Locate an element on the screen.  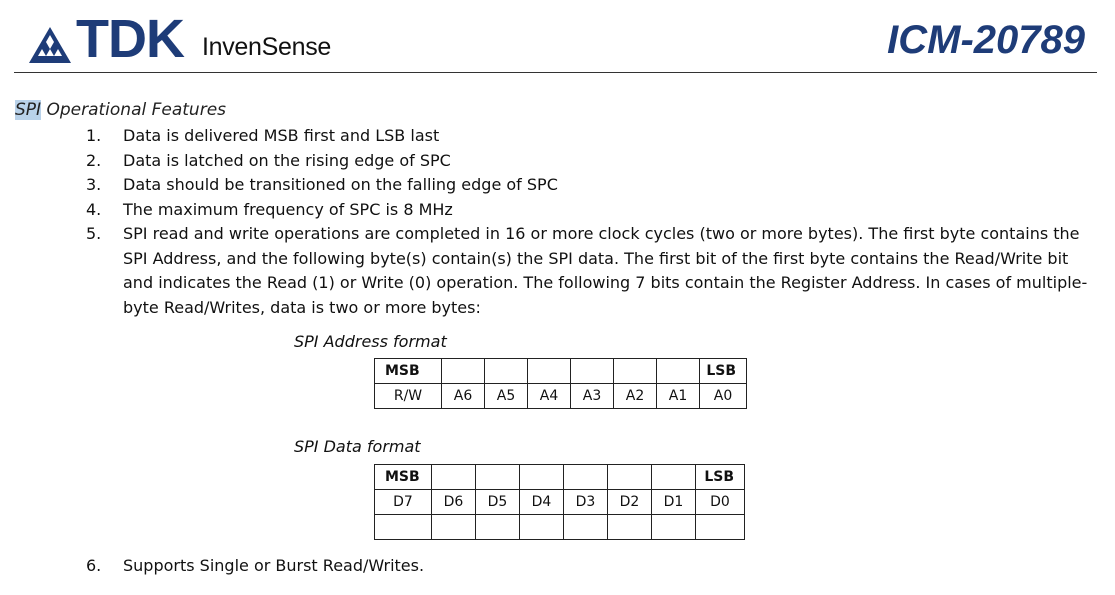
bit-cell: D7 is located at coordinates (403, 502).